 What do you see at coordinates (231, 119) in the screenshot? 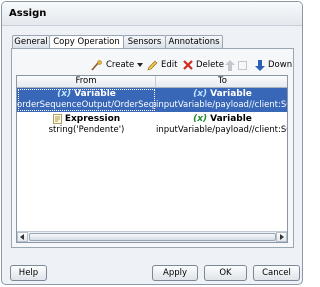
I see `row-2-to-type: Variable` at bounding box center [231, 119].